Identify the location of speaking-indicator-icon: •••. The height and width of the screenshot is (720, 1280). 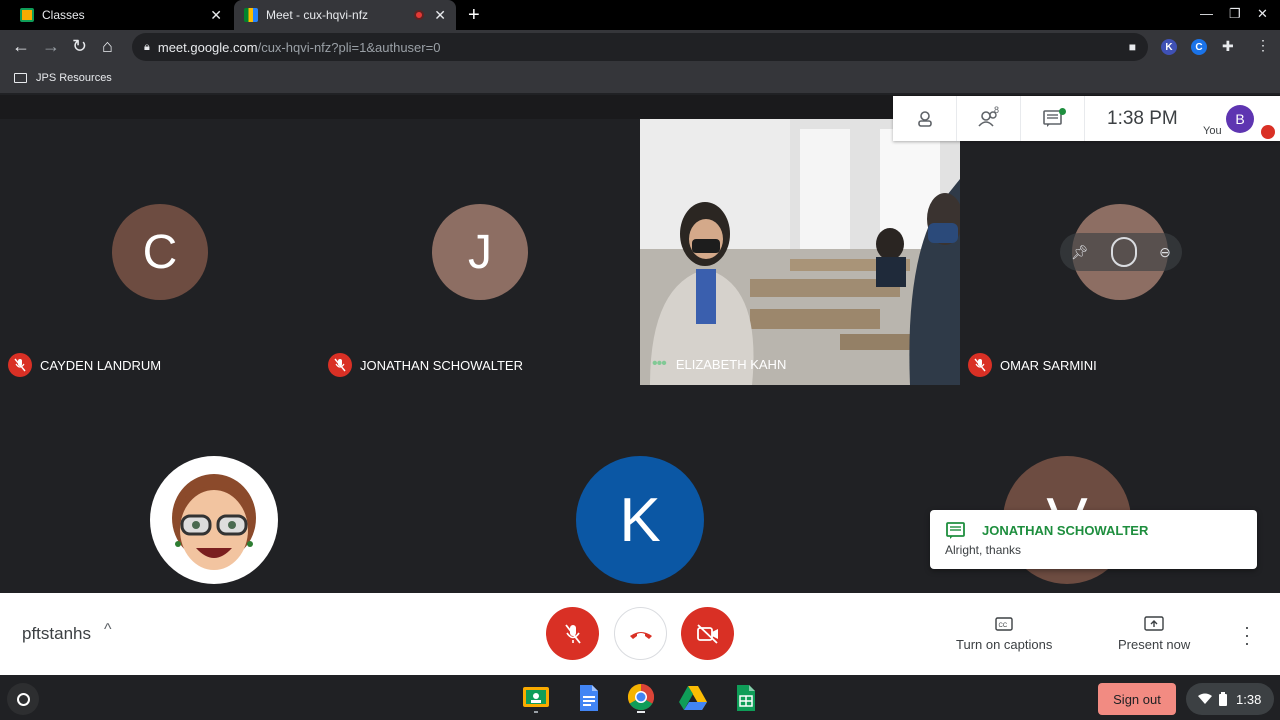
(659, 363).